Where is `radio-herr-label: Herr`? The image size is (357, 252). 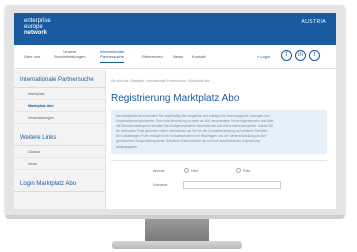
radio-herr-label: Herr is located at coordinates (194, 171).